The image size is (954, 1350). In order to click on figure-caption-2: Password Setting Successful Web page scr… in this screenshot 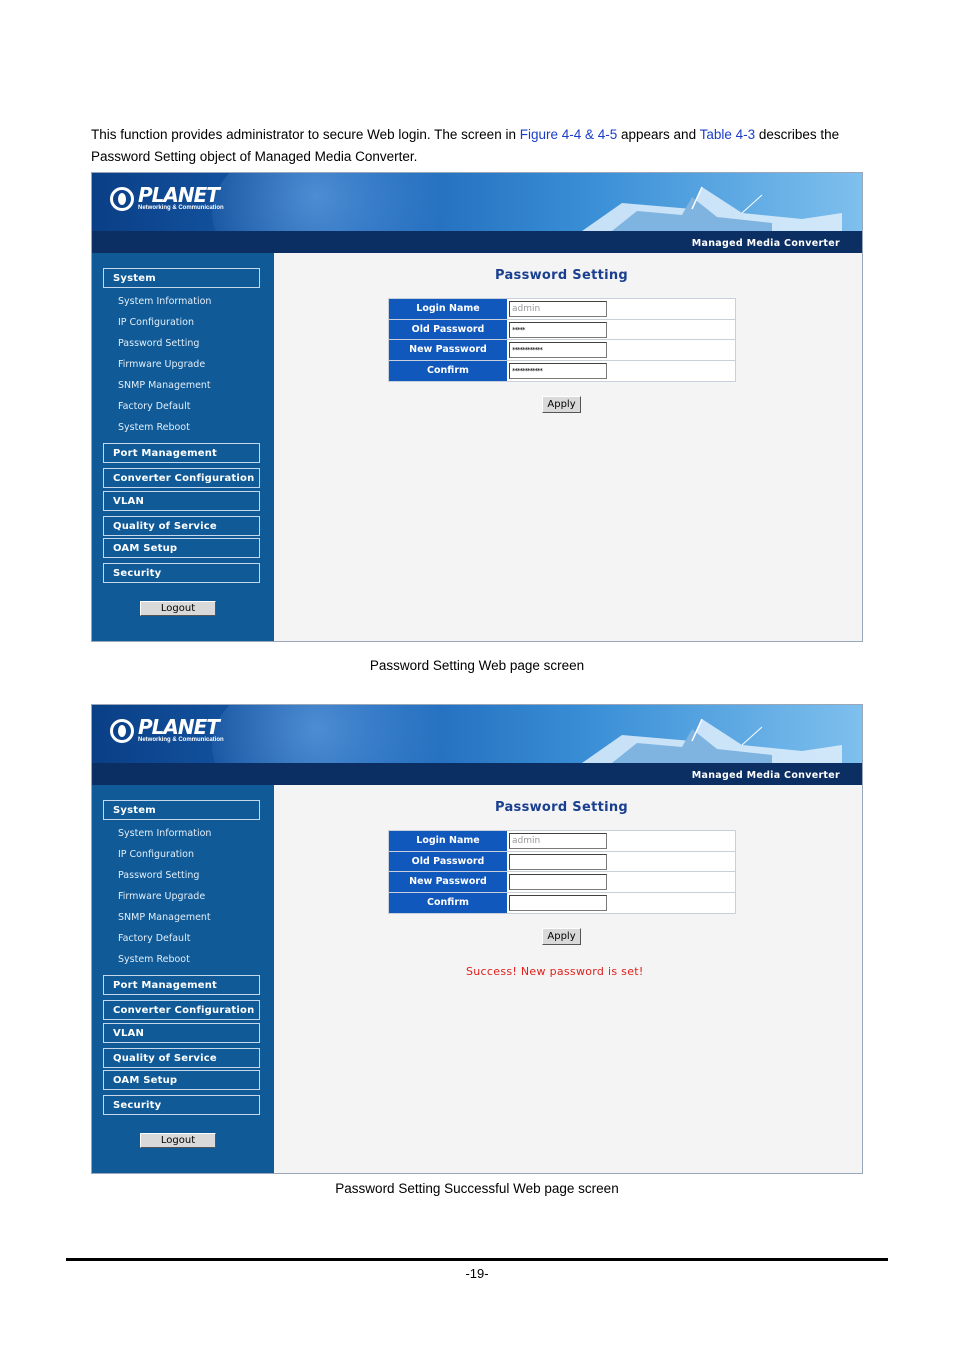, I will do `click(477, 1188)`.